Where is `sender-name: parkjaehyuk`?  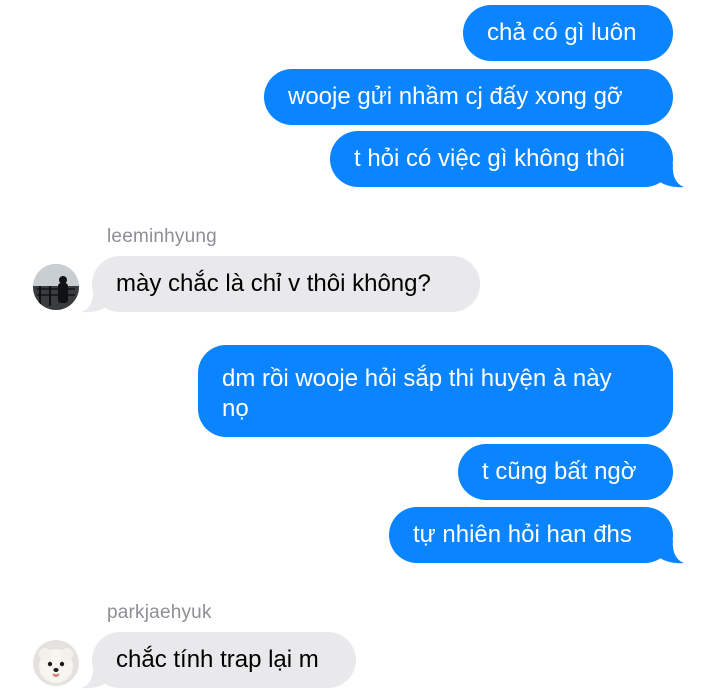
sender-name: parkjaehyuk is located at coordinates (159, 612).